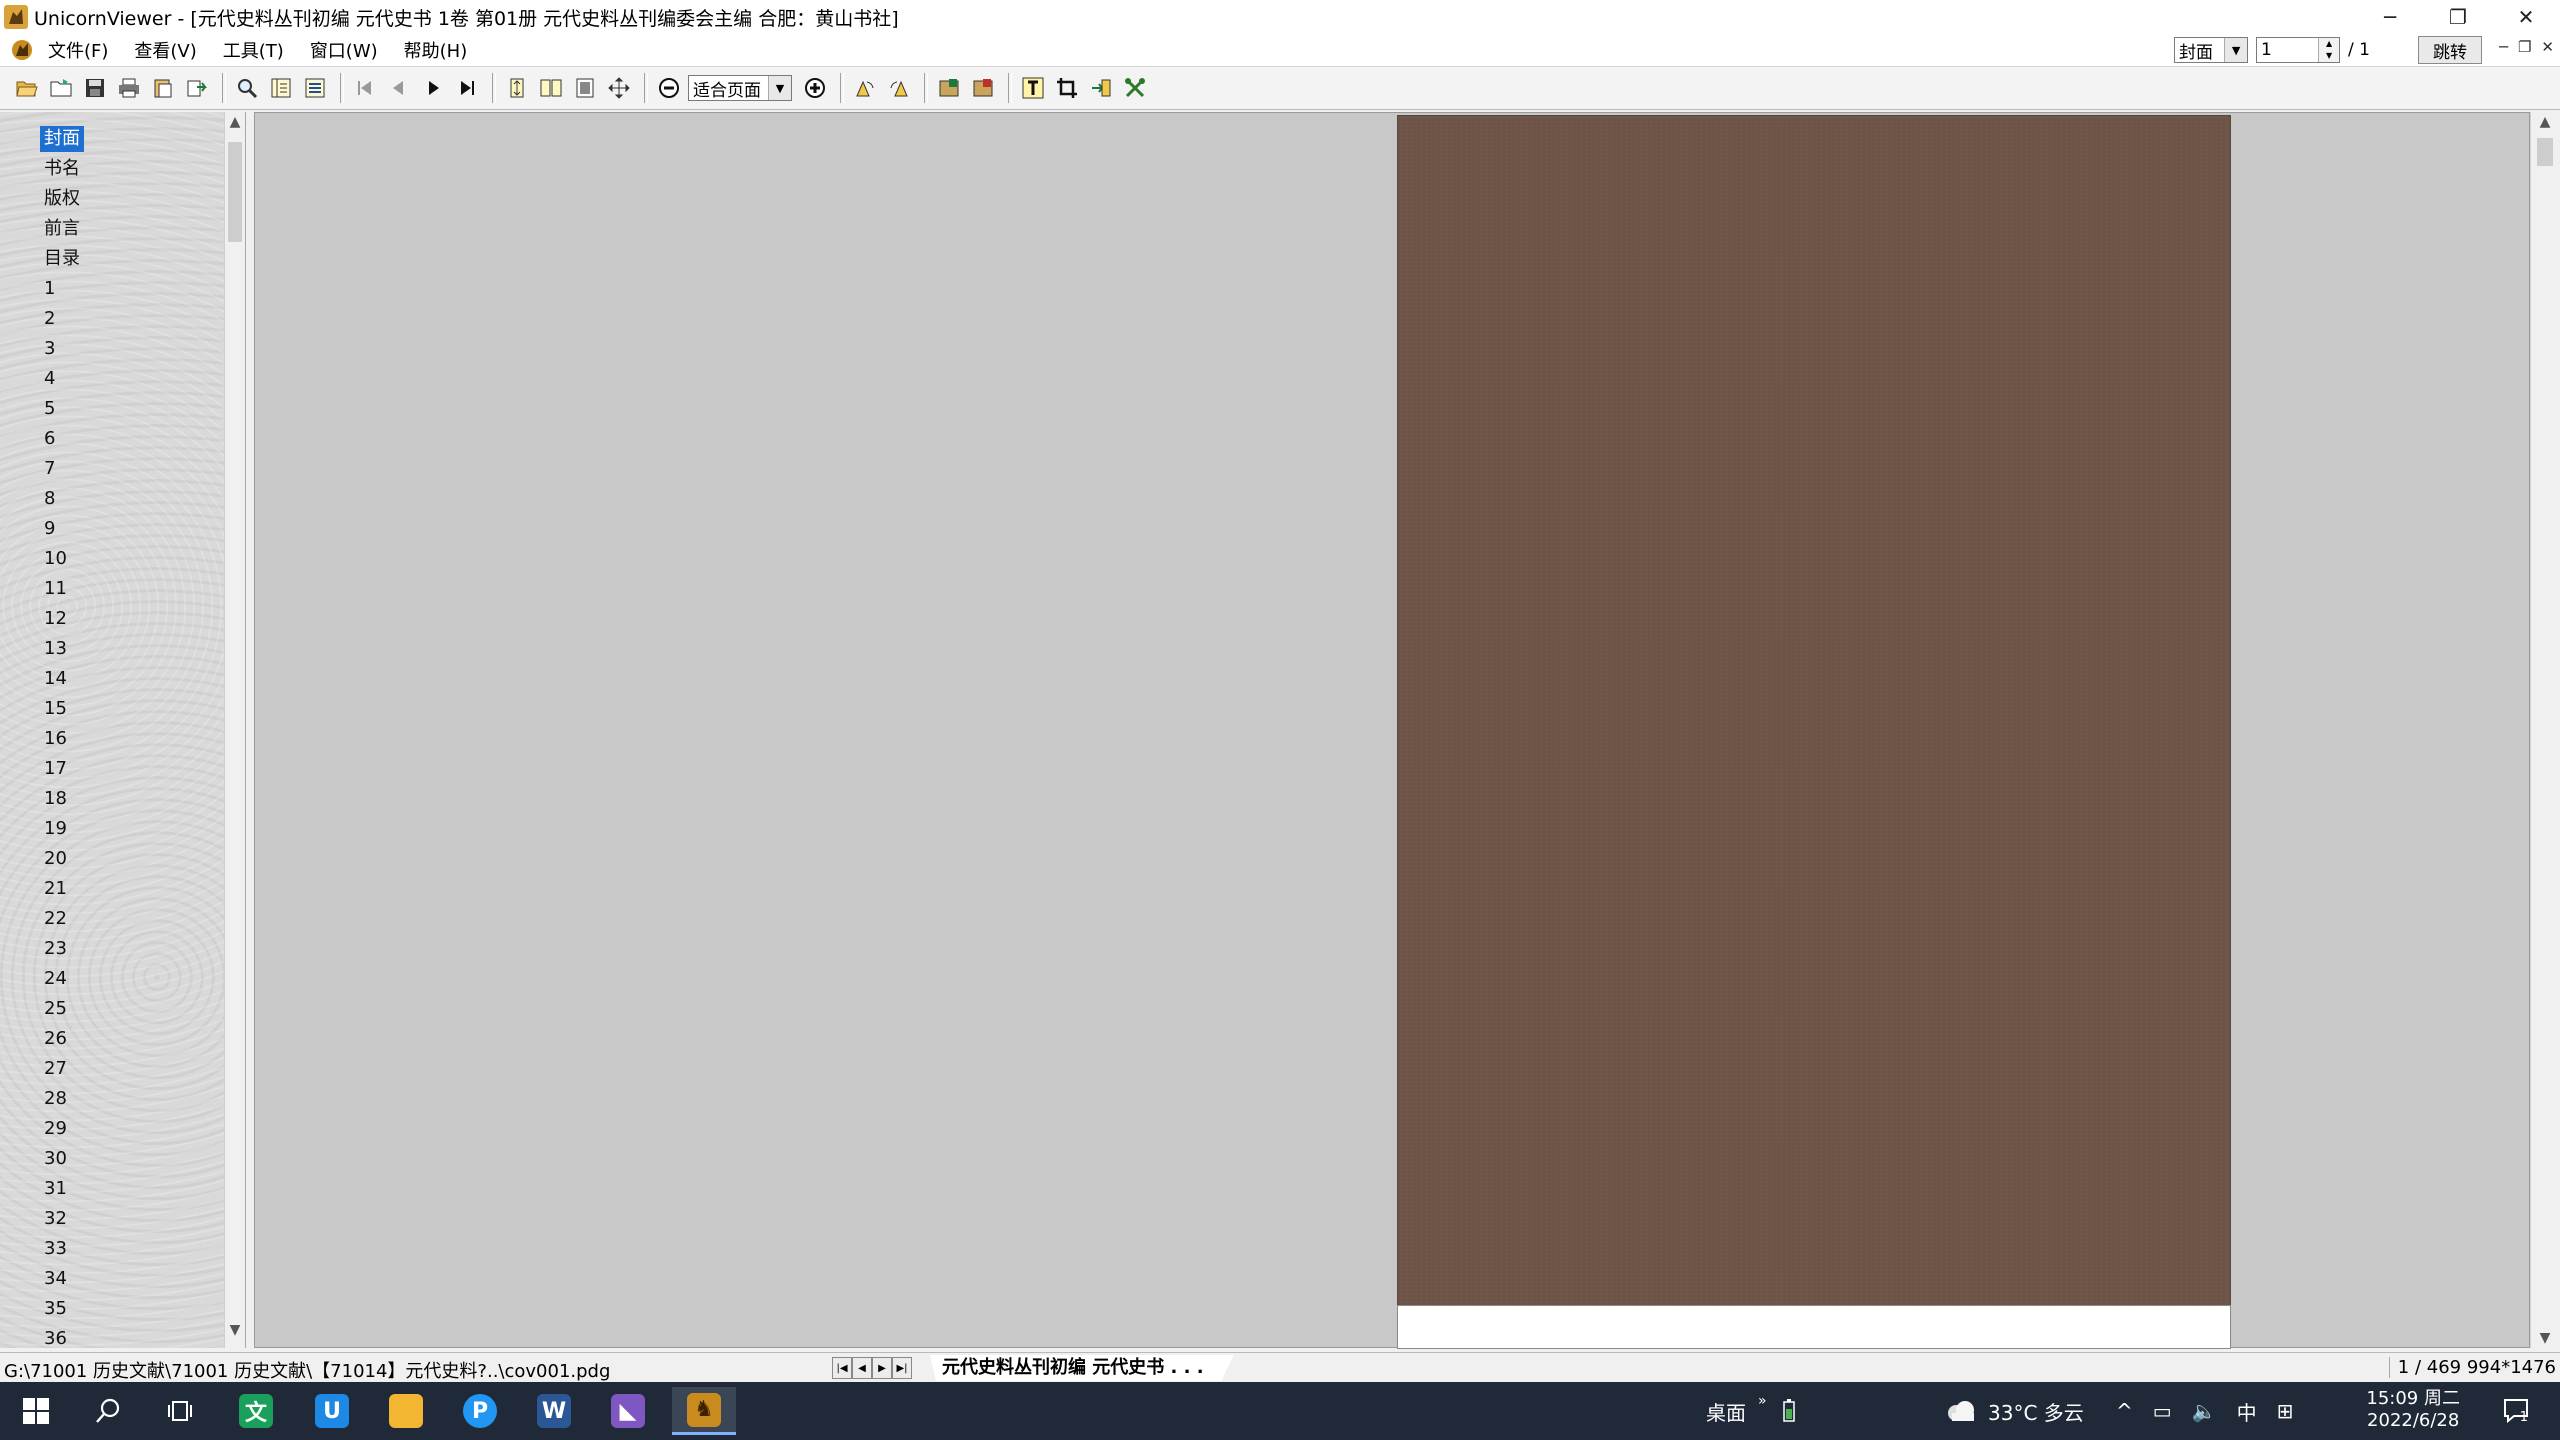  What do you see at coordinates (1101, 88) in the screenshot?
I see `ocr-button` at bounding box center [1101, 88].